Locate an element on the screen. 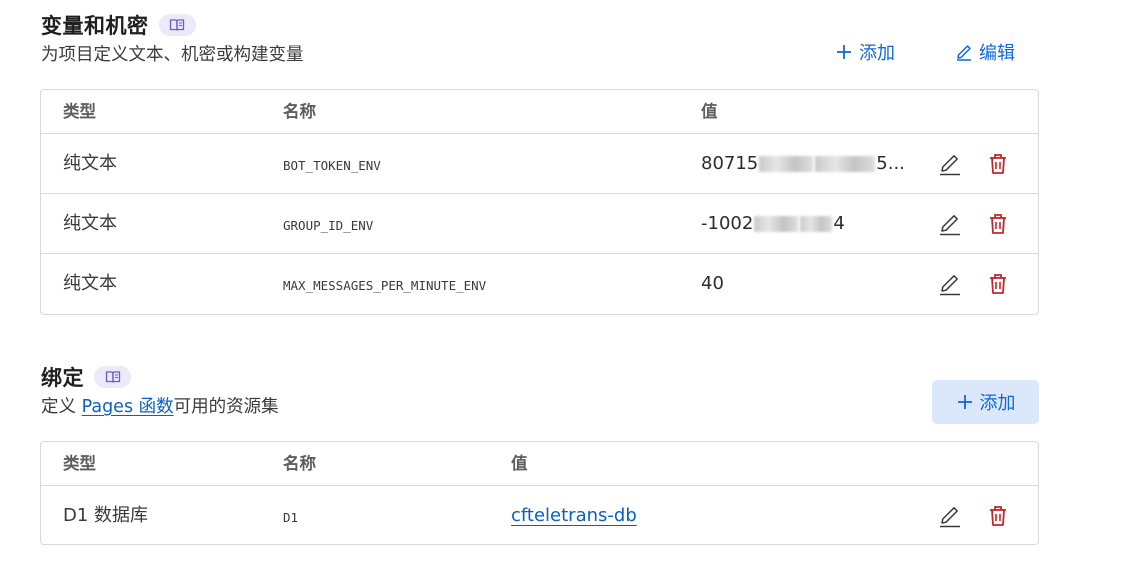 The image size is (1140, 583). table-row: 纯文本 MAX_MESSAGES_PER_MINUTE_ENV 40 is located at coordinates (539, 284).